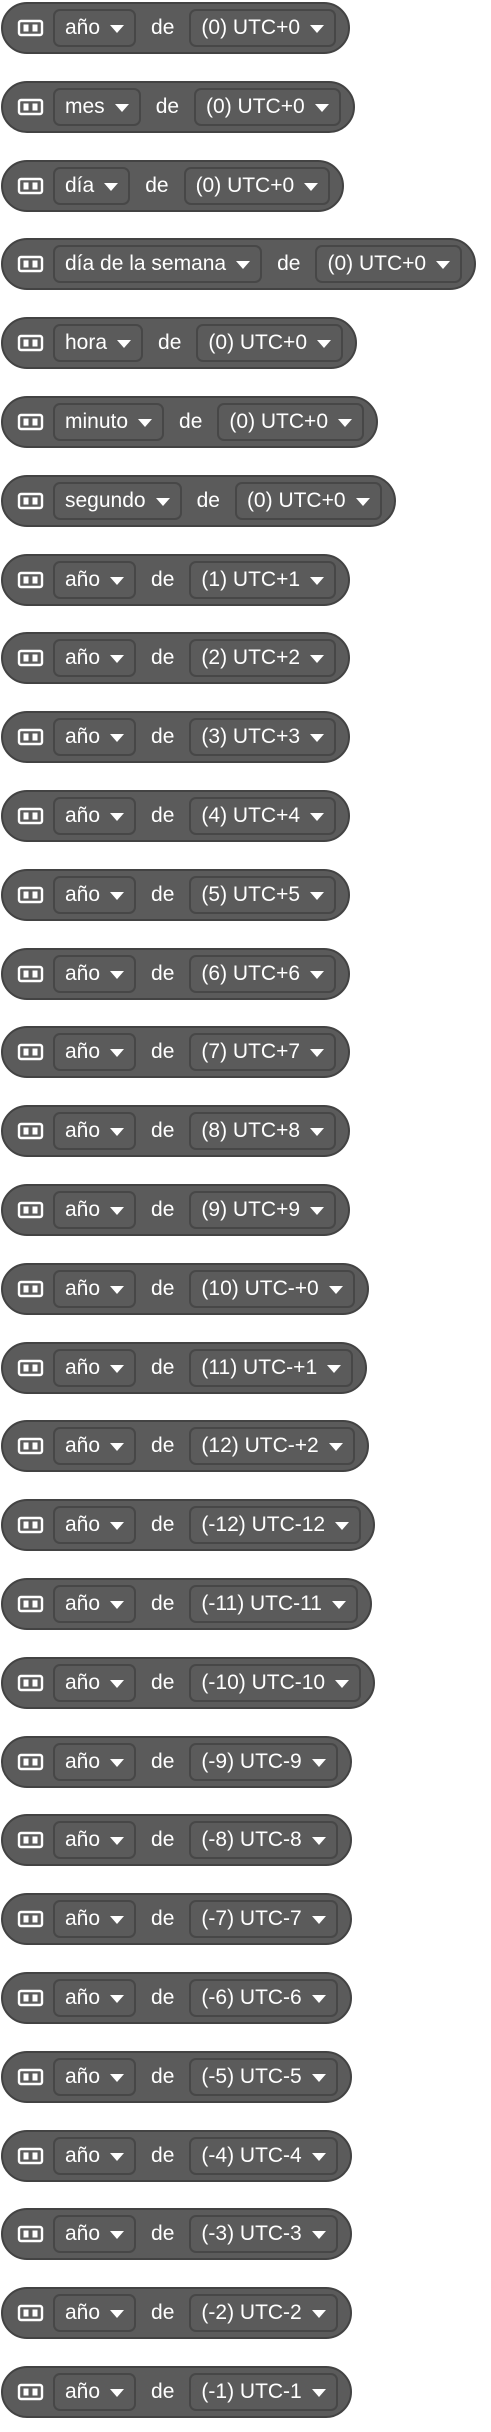  I want to click on time-reporter-block: año de (-7) UTC-7, so click(176, 1919).